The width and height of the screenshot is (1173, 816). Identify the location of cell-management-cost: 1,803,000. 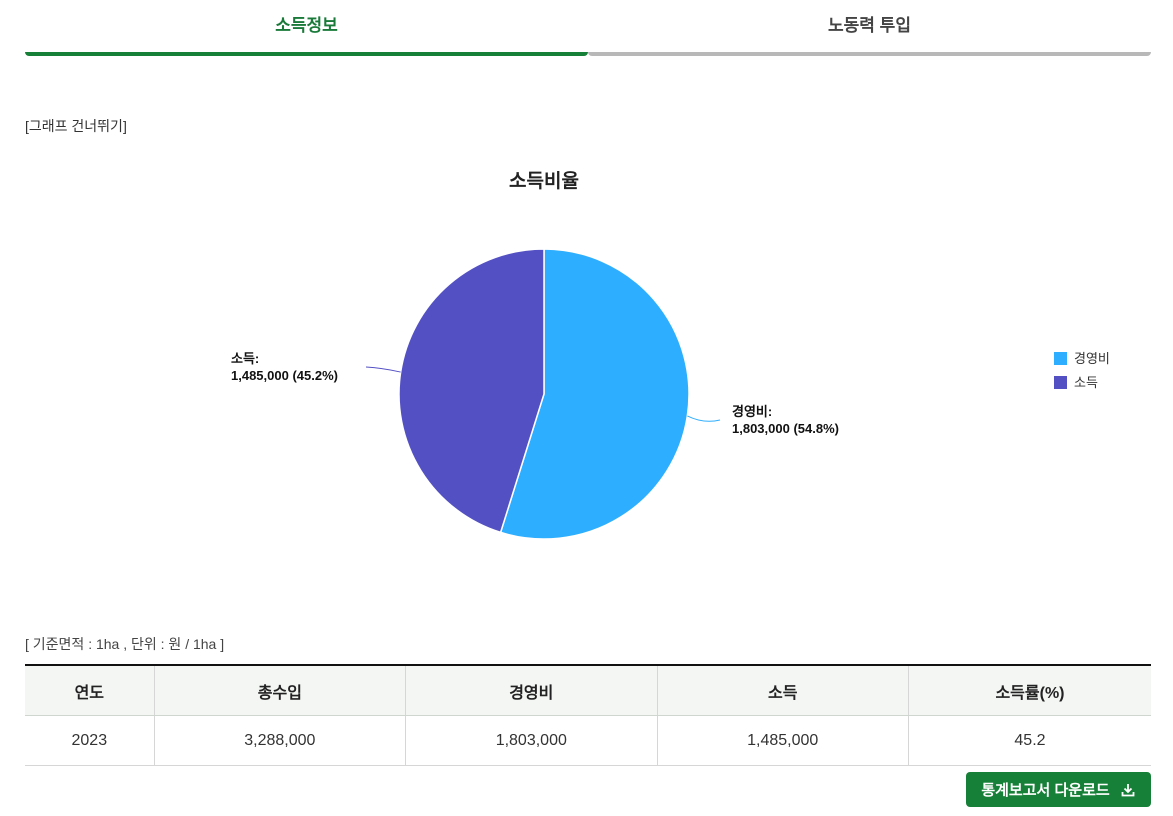
(531, 740).